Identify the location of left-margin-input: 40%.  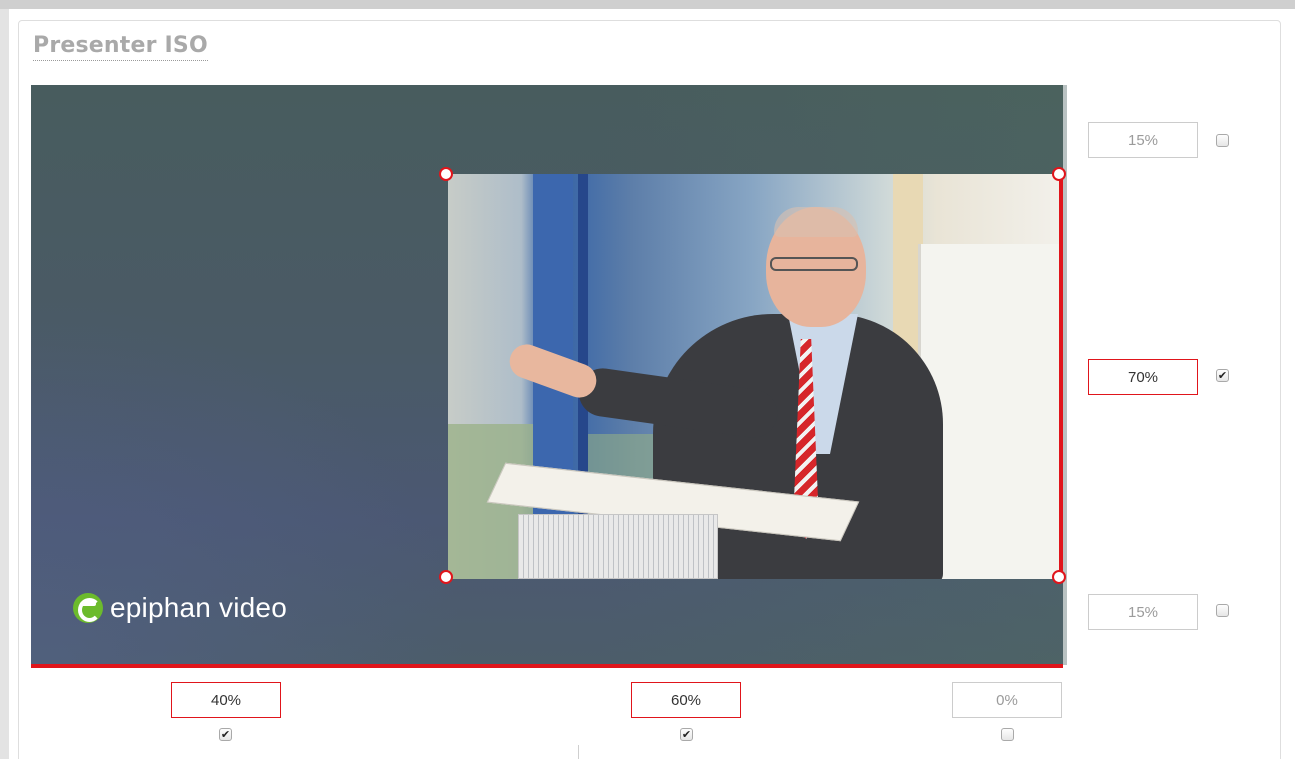
(226, 700).